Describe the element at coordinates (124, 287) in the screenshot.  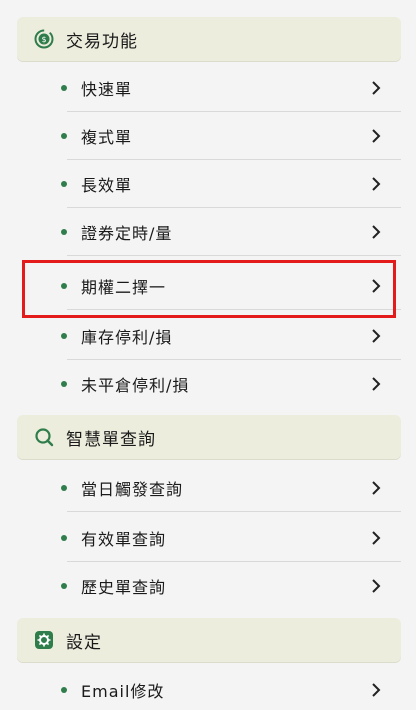
I see `menu-item-label: 期權二擇一` at that location.